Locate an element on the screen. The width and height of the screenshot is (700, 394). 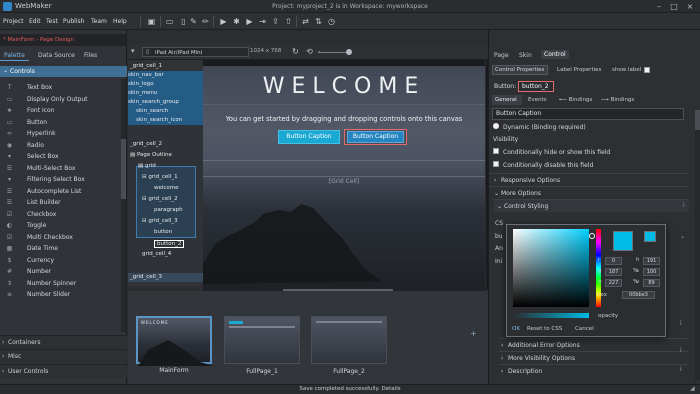
menu-help: Help is located at coordinates (120, 21).